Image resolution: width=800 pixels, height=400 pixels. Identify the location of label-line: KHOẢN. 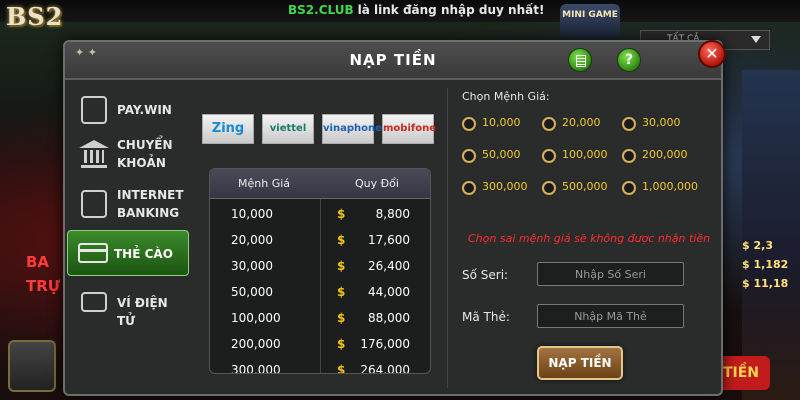
(141, 163).